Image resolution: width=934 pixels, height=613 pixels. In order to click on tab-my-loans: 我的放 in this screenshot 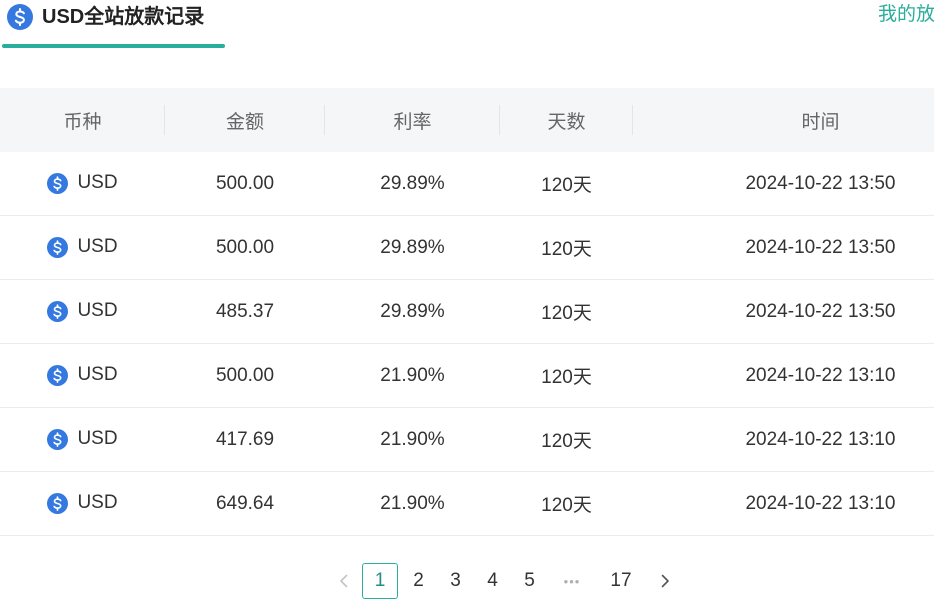, I will do `click(906, 15)`.